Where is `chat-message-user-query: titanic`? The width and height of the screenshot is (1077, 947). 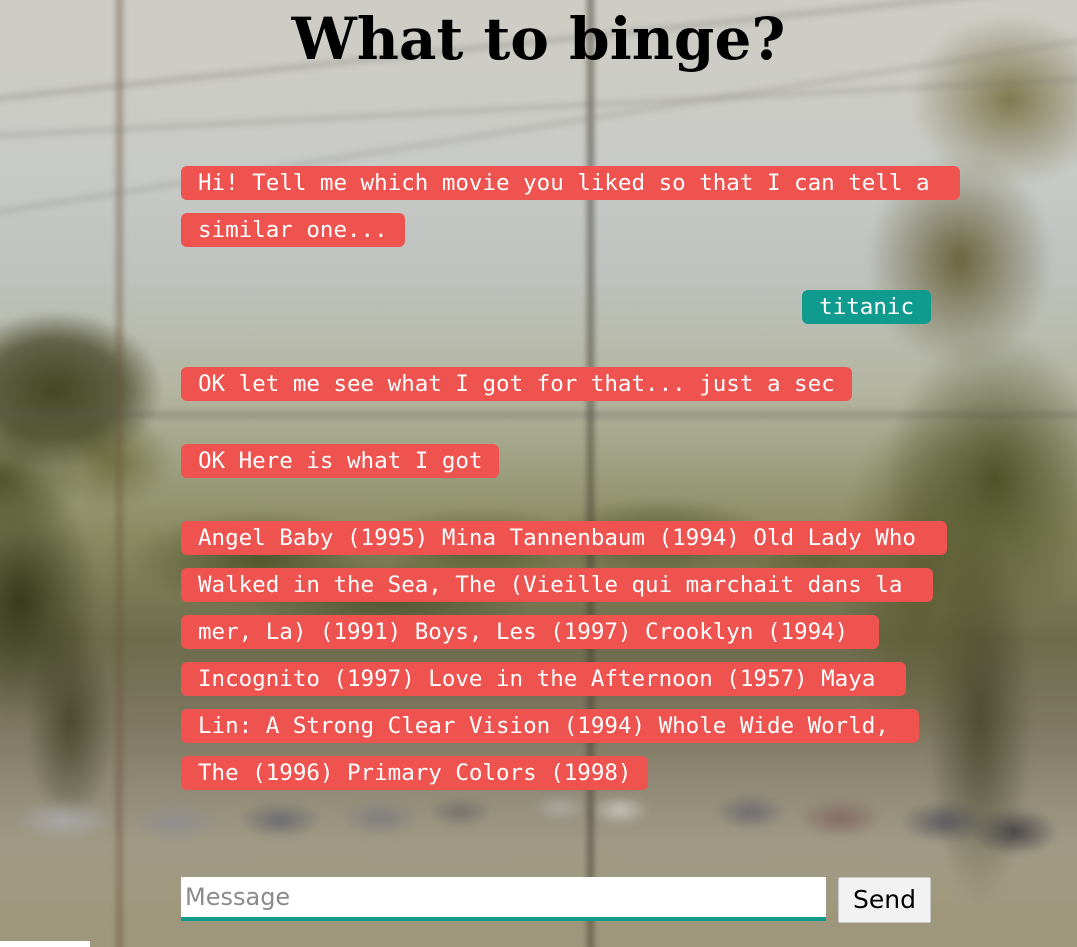
chat-message-user-query: titanic is located at coordinates (556, 307).